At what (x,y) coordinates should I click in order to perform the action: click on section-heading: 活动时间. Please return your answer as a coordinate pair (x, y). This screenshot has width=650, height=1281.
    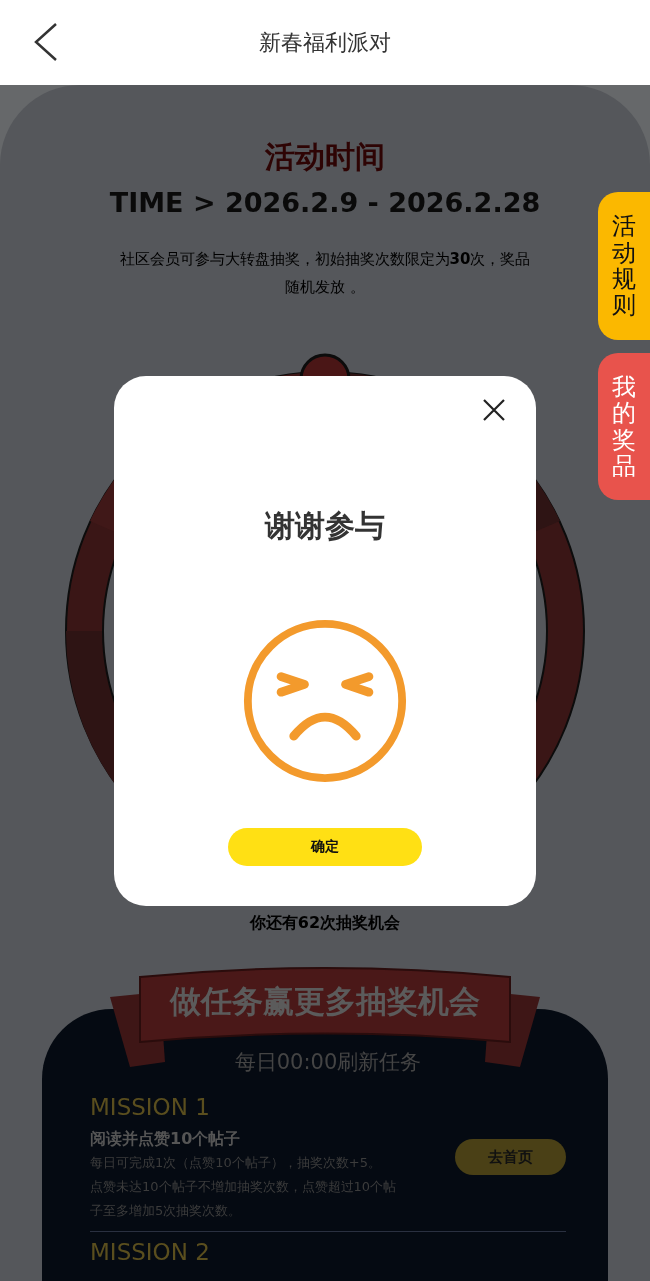
    Looking at the image, I should click on (325, 157).